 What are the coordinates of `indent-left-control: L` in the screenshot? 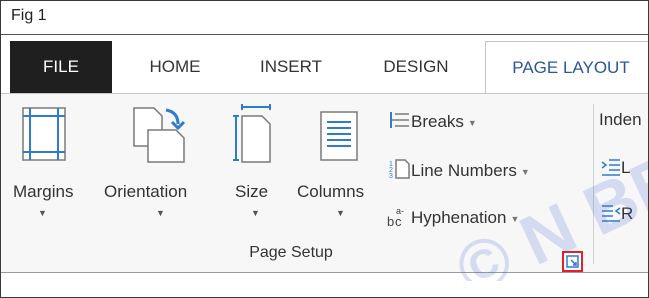 It's located at (615, 168).